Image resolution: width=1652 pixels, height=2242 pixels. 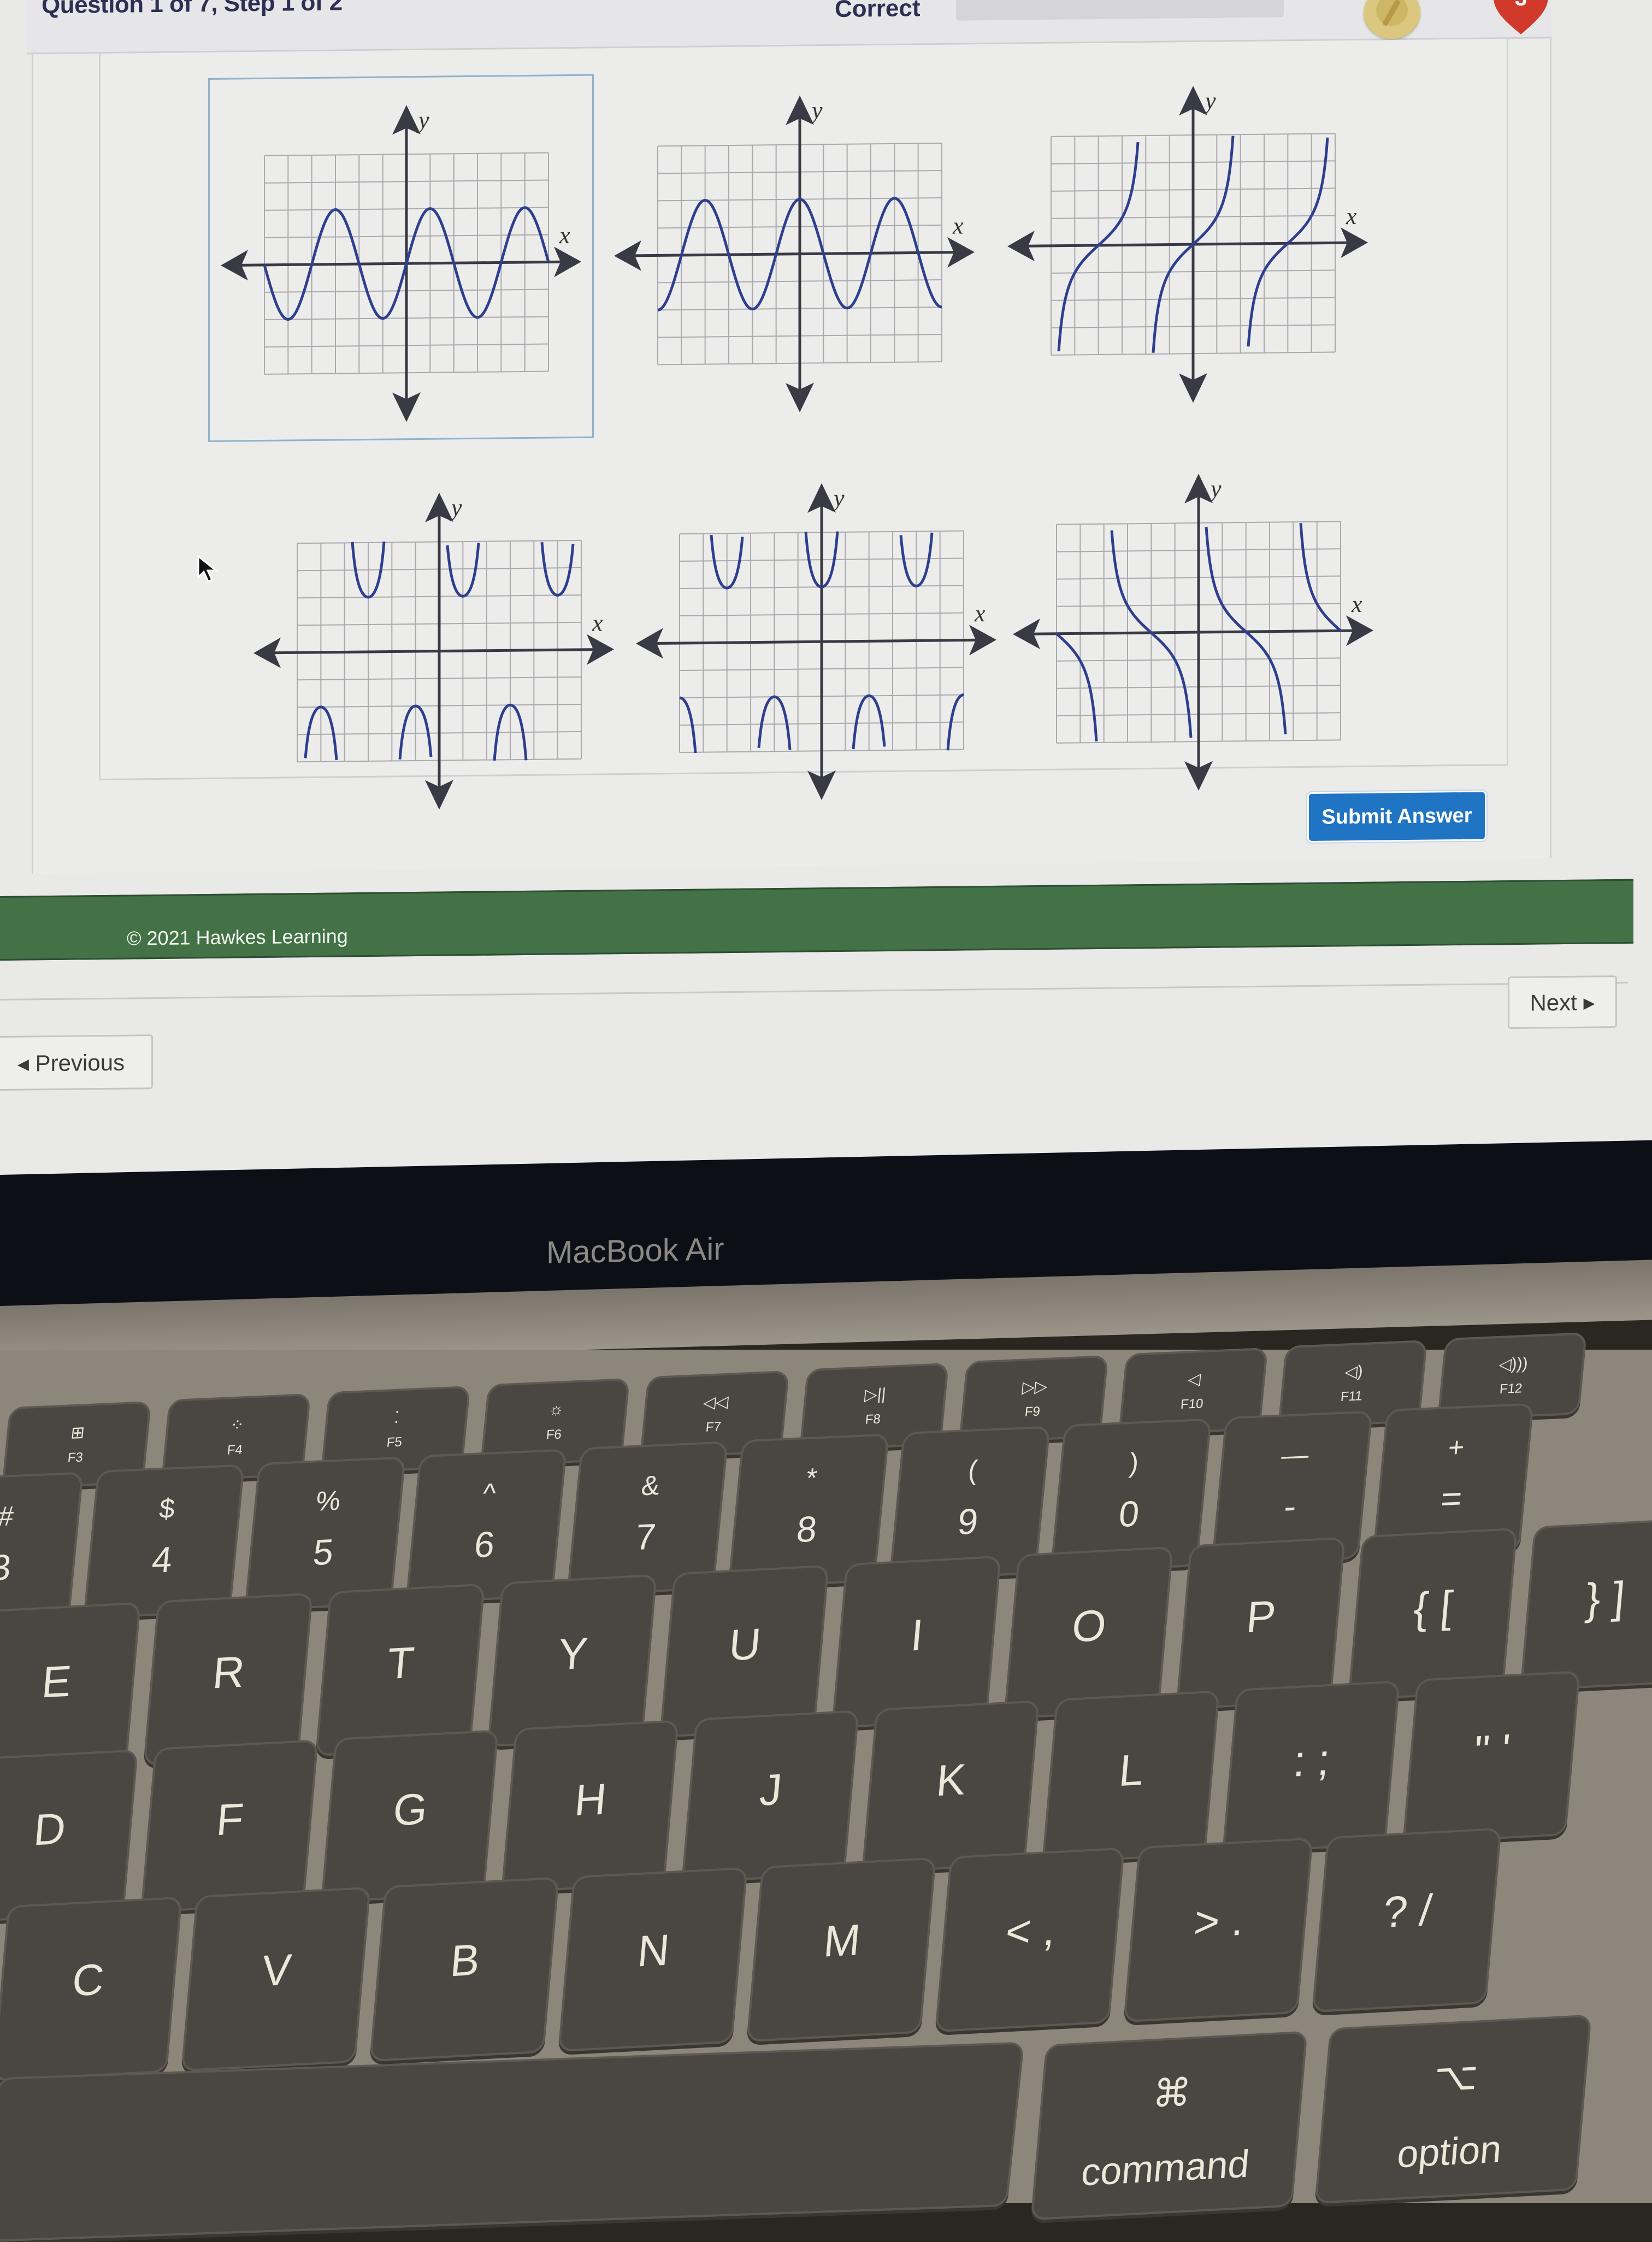 What do you see at coordinates (1585, 1605) in the screenshot?
I see `key-: } ]` at bounding box center [1585, 1605].